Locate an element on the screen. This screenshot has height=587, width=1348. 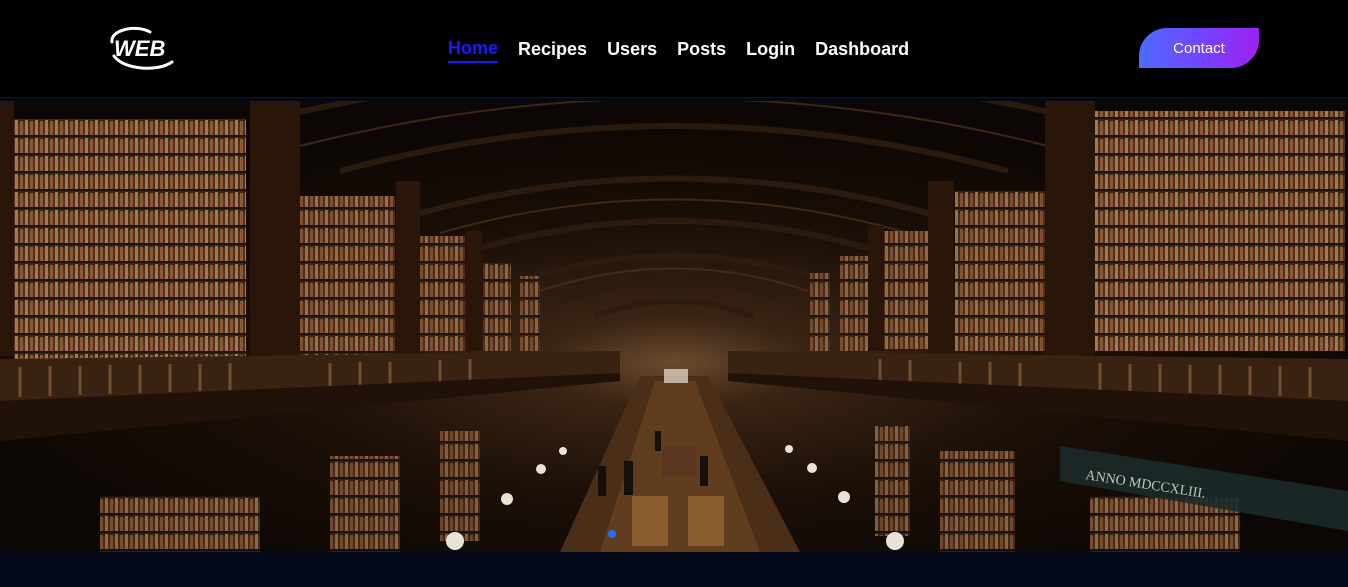
web-logo-icon: WEB is located at coordinates (142, 48).